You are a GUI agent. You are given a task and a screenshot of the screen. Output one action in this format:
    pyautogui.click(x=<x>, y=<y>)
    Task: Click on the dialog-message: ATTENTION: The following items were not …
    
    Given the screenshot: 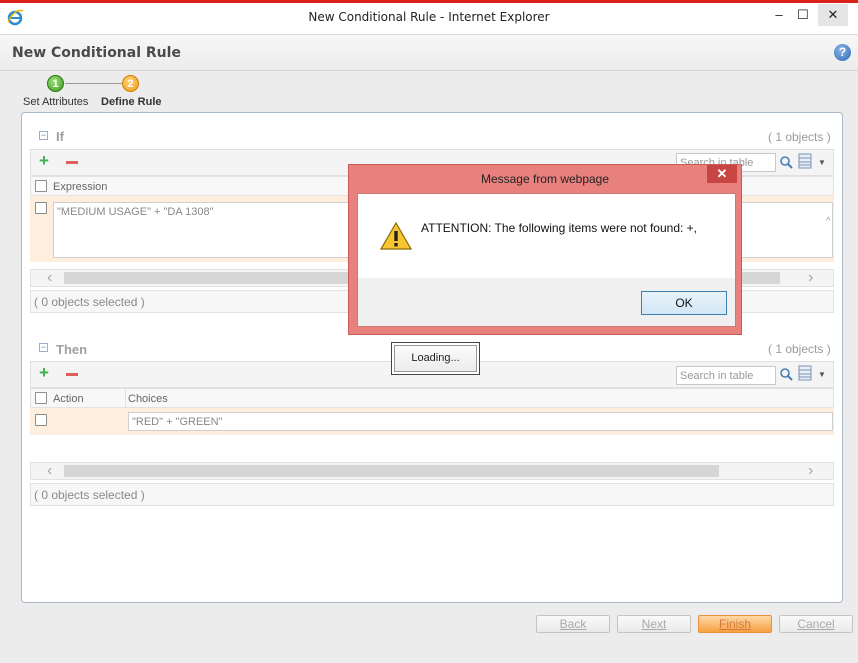 What is the action you would take?
    pyautogui.click(x=559, y=228)
    